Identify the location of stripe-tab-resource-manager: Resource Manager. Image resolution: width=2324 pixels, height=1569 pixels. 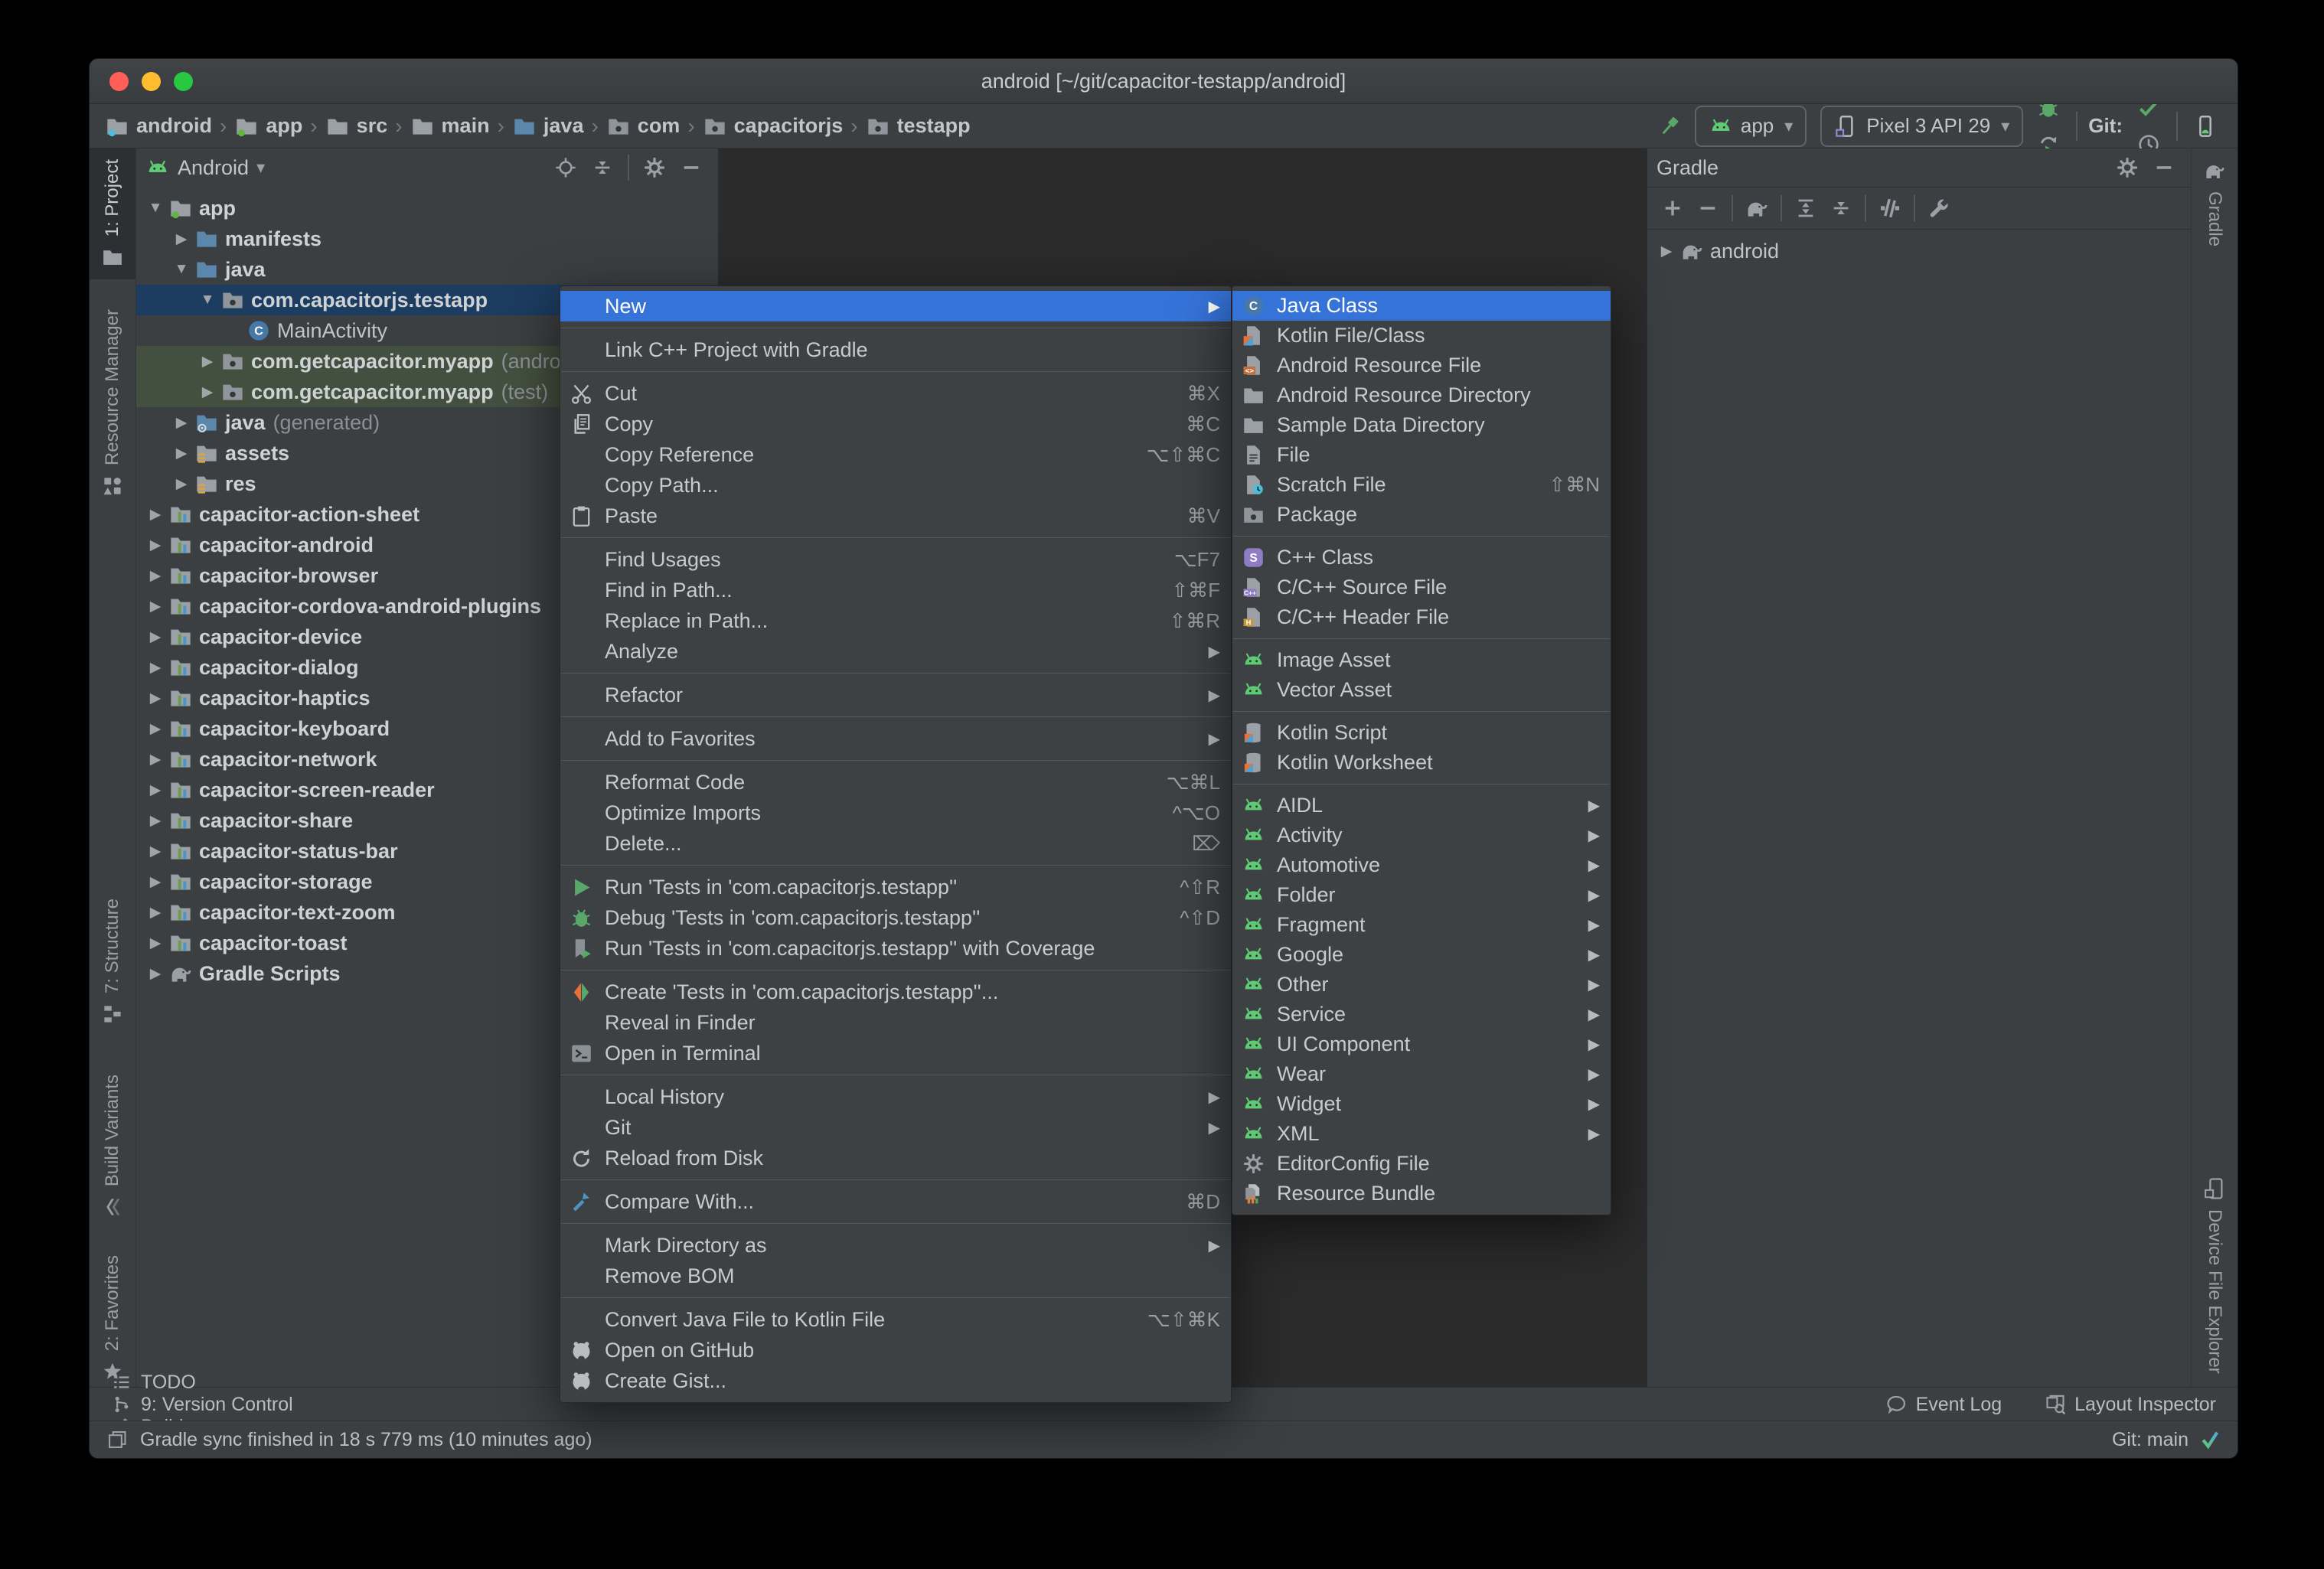
(112, 403).